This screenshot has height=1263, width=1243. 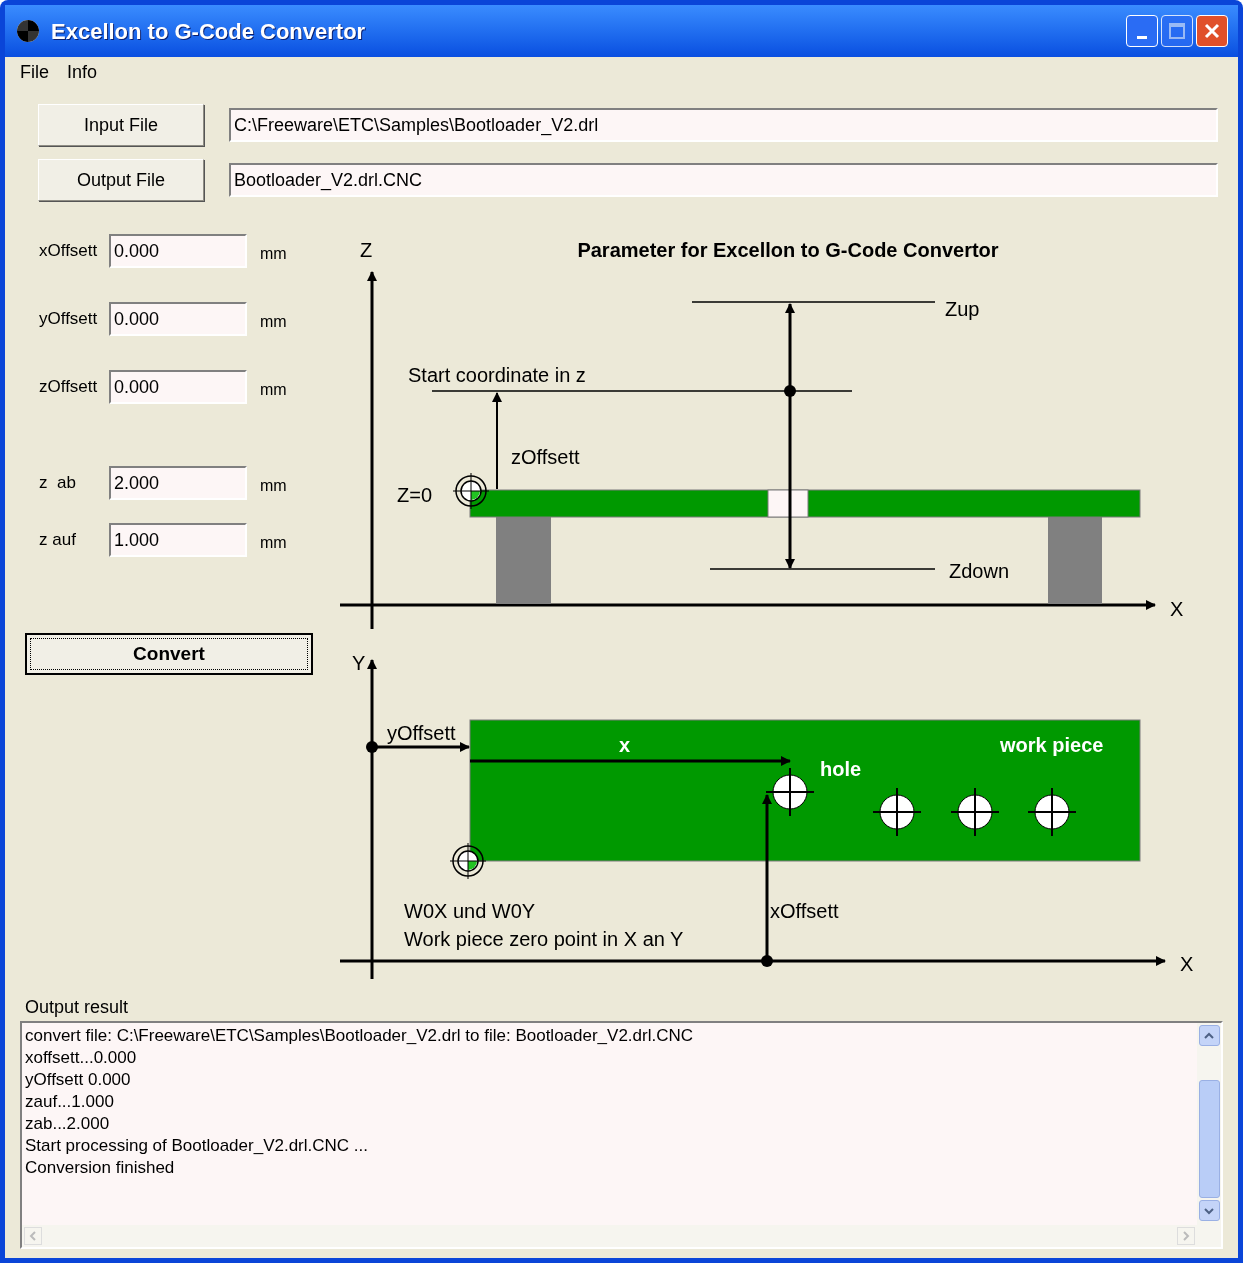 I want to click on vertical-scrollbar, so click(x=1209, y=1135).